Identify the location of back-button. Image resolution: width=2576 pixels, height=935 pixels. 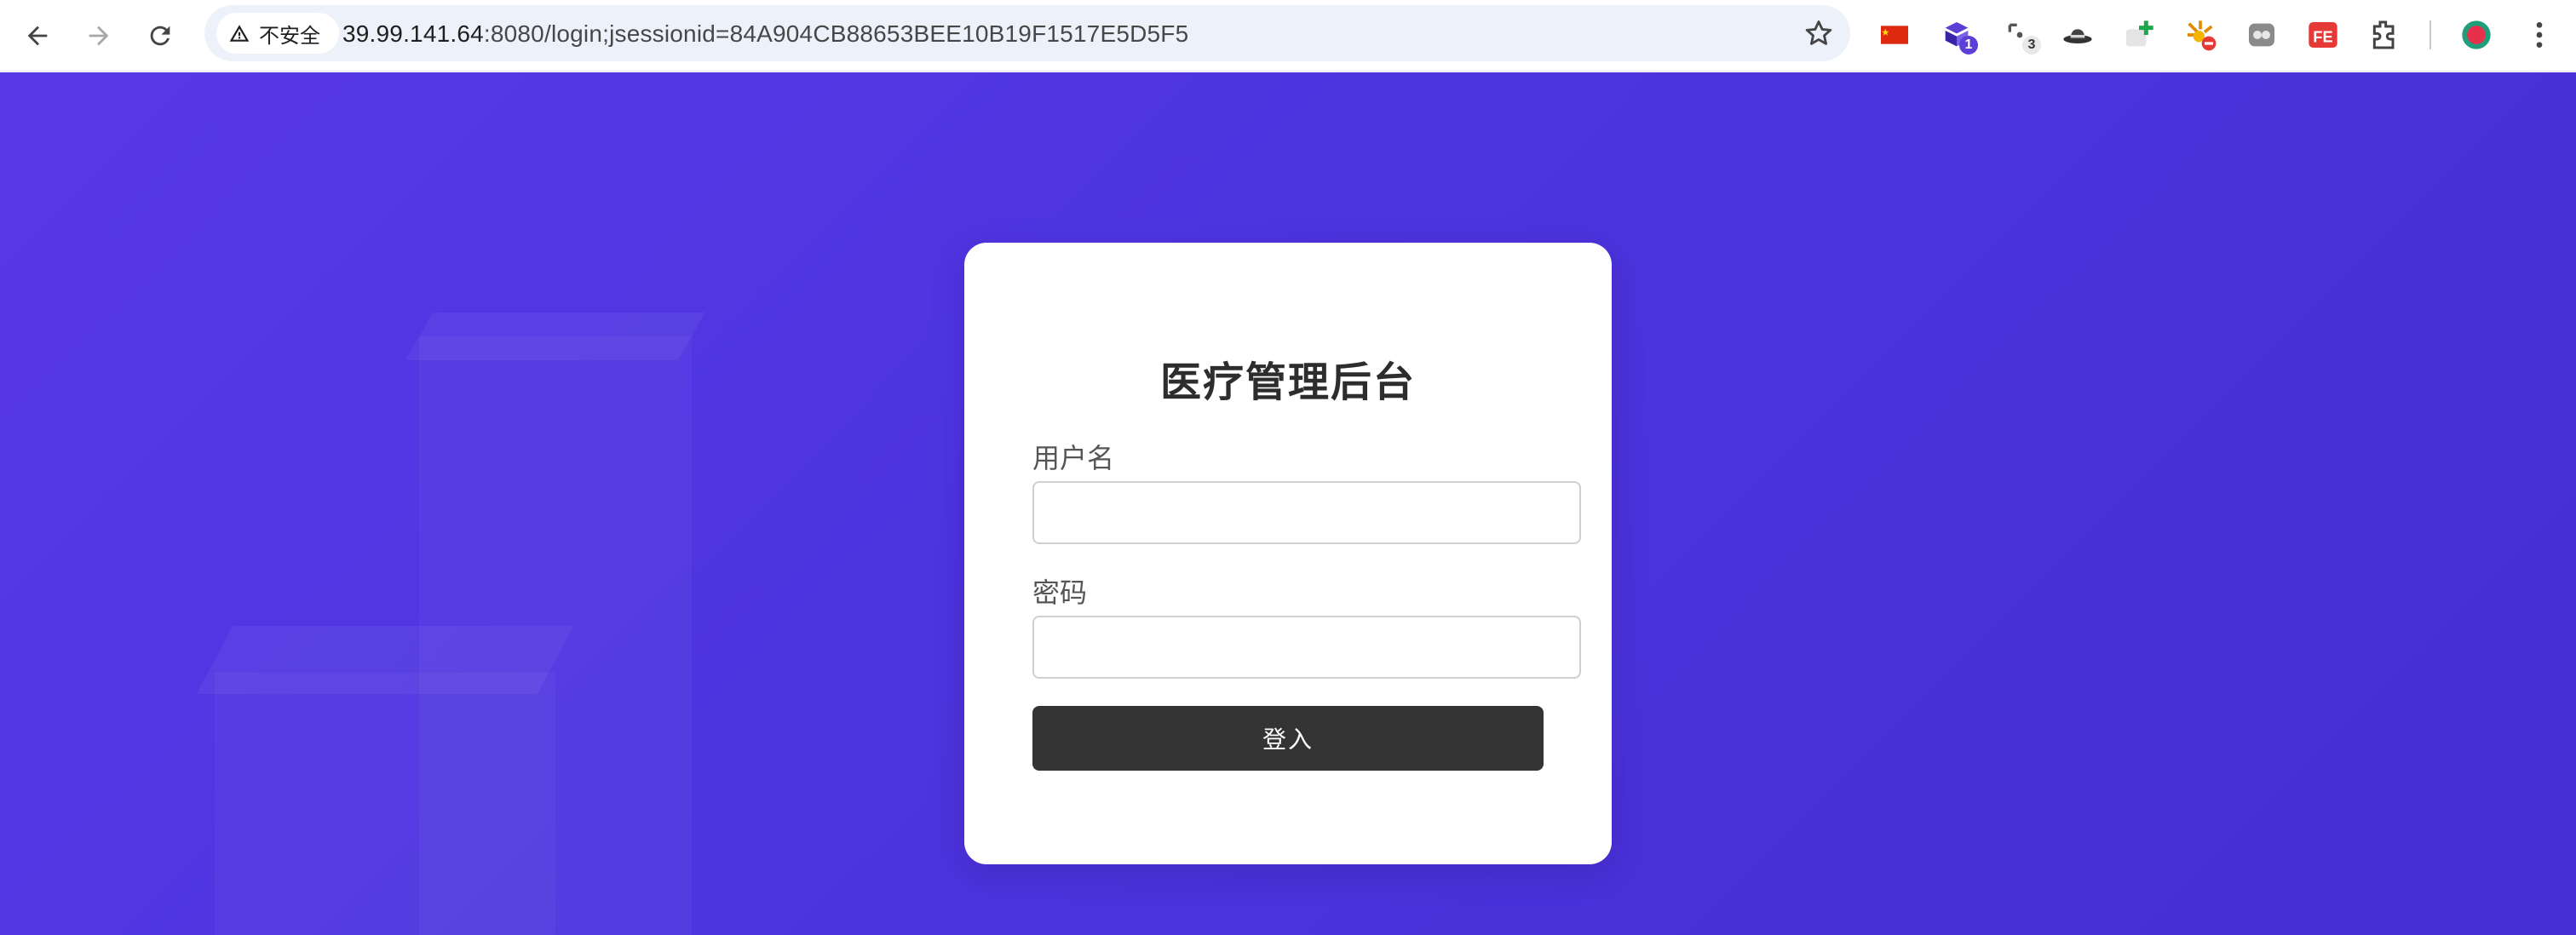
(38, 36).